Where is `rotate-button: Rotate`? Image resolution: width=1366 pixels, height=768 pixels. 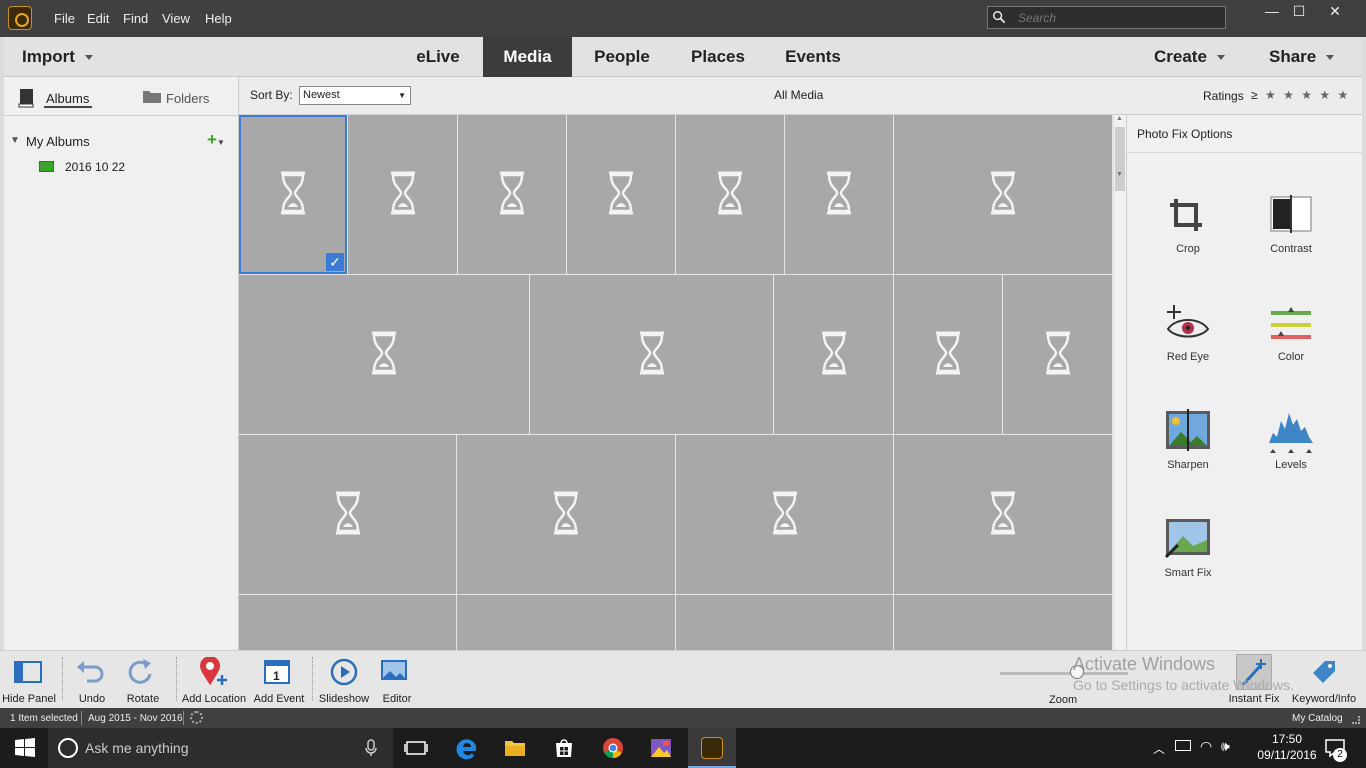 rotate-button: Rotate is located at coordinates (143, 680).